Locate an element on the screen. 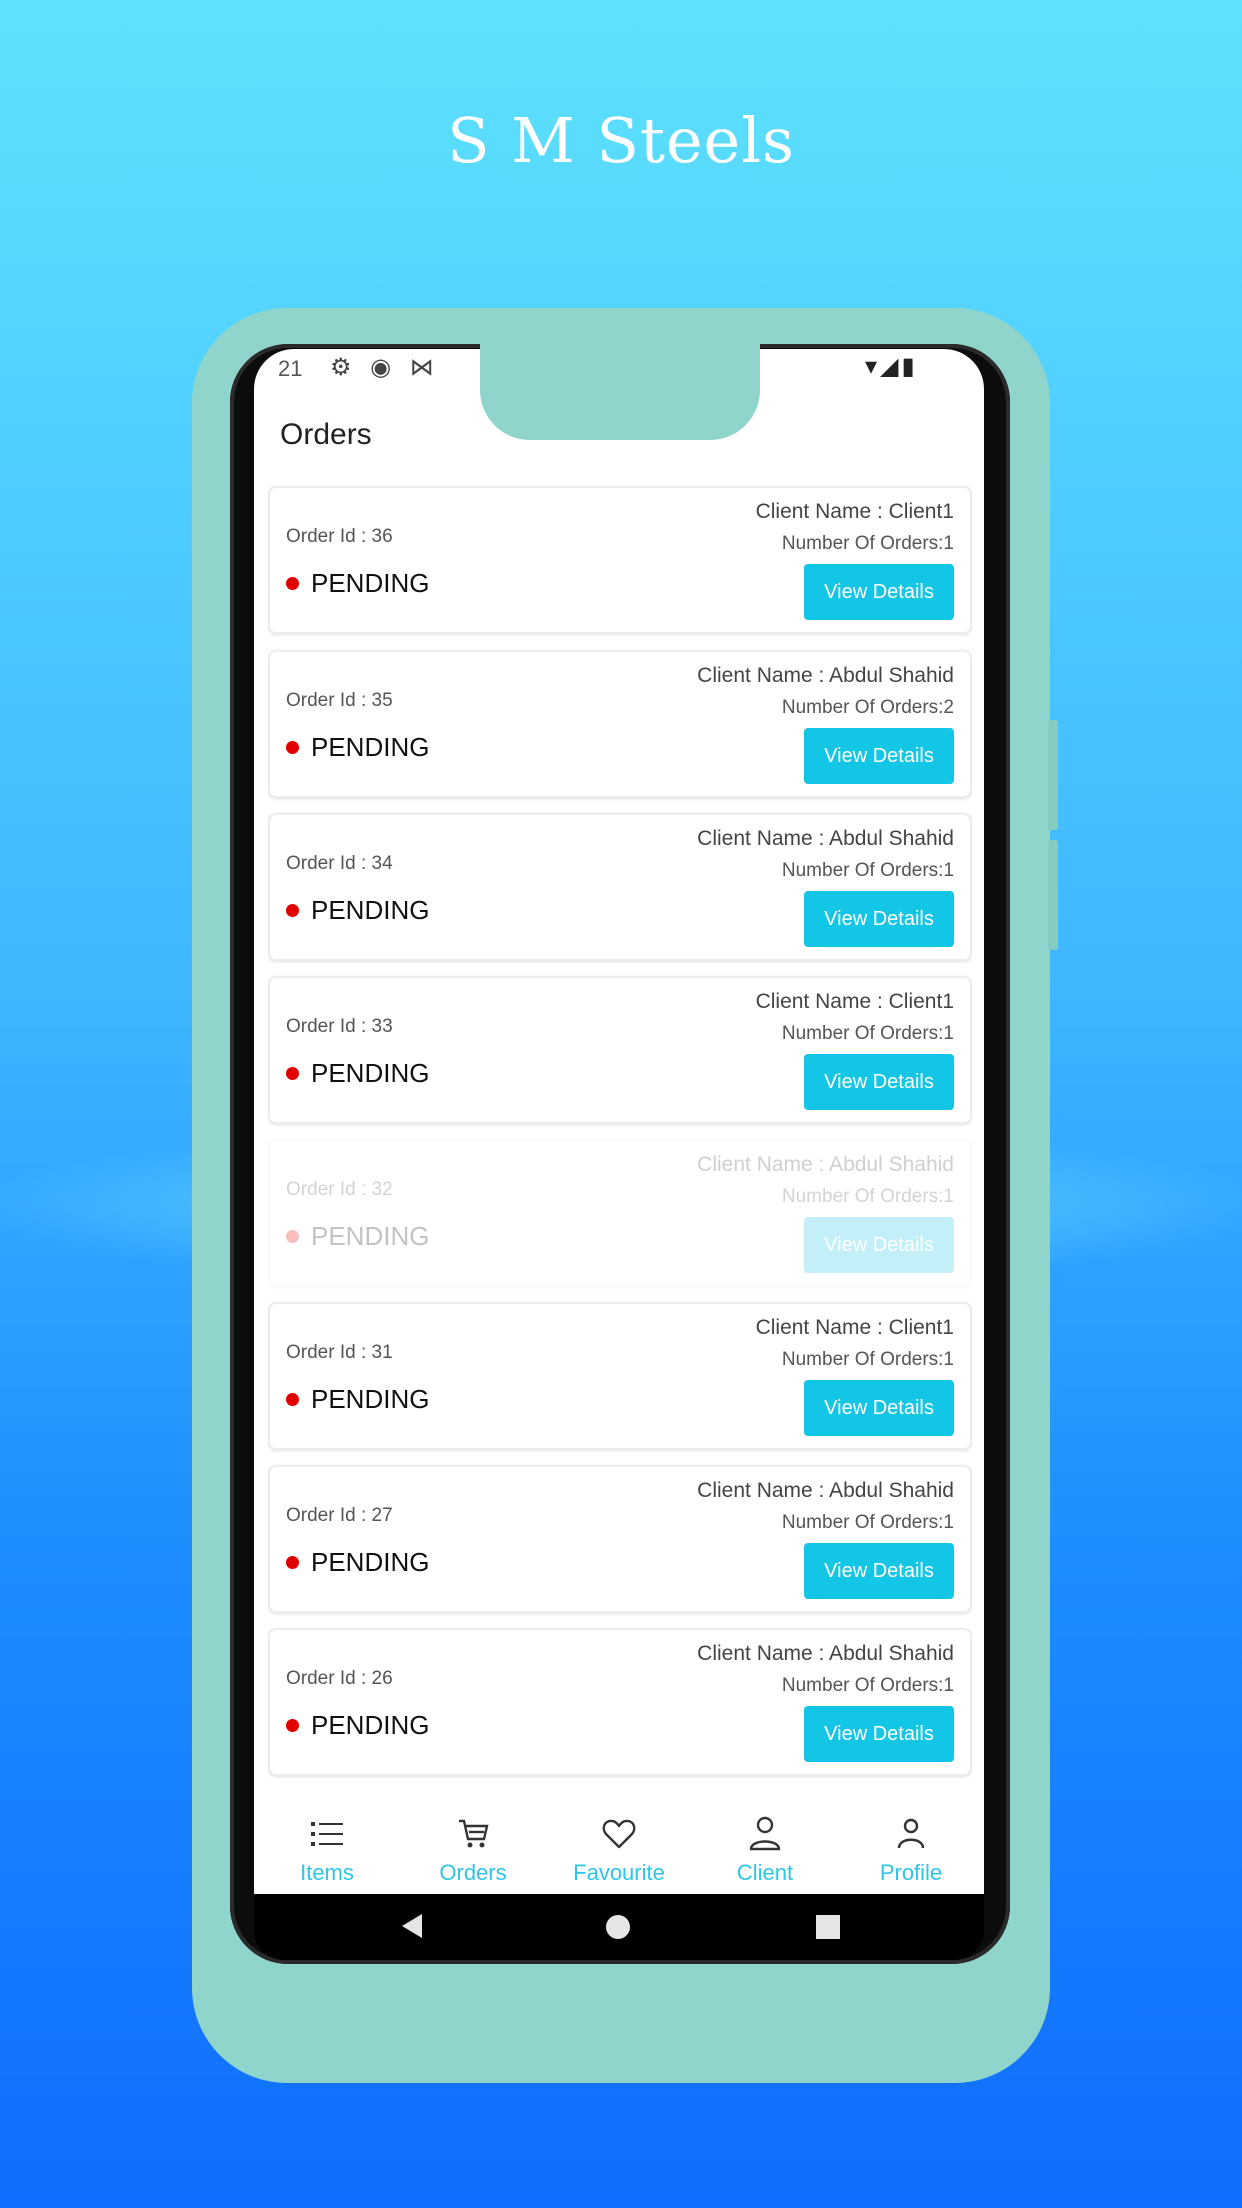  recent-apps-icon is located at coordinates (828, 1927).